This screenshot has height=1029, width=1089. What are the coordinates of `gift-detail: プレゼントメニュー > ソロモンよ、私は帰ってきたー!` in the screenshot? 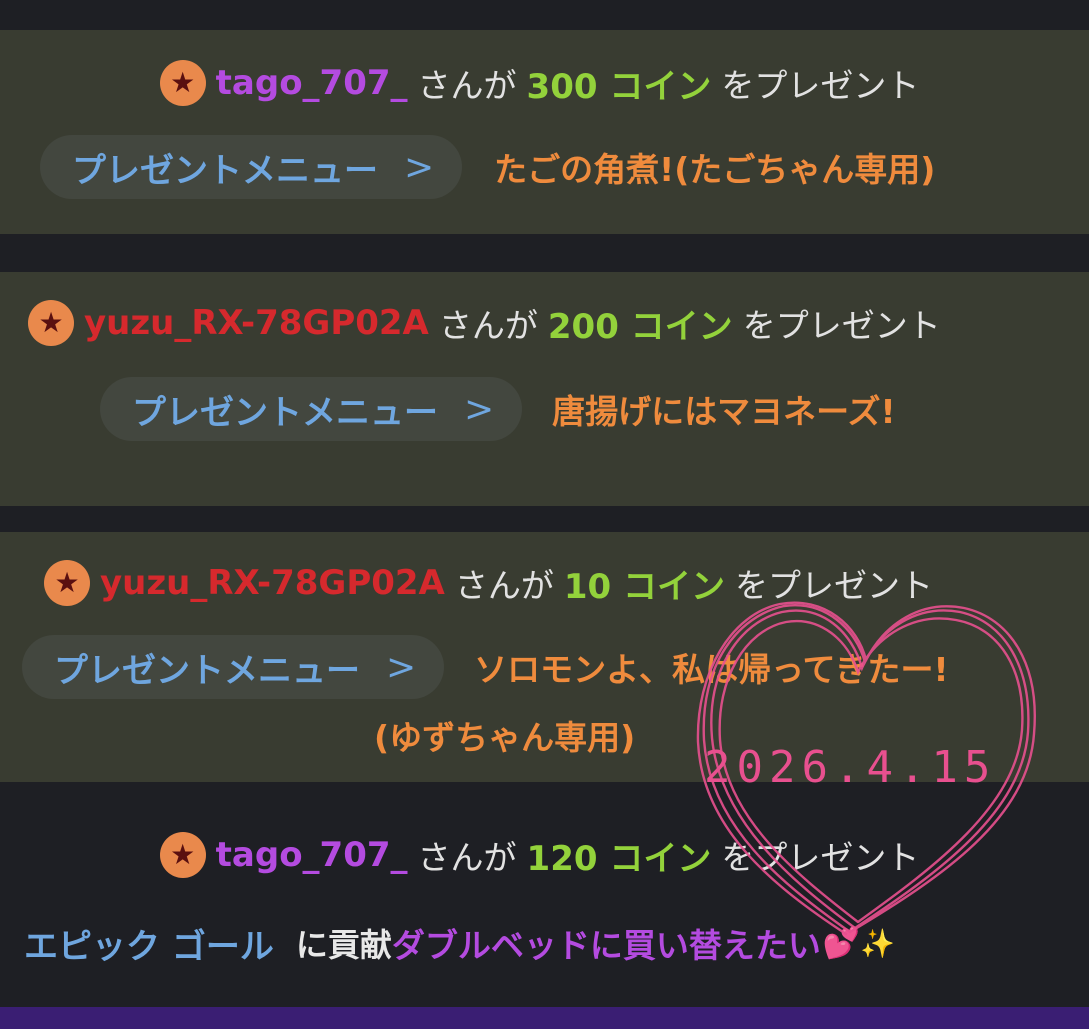 It's located at (544, 667).